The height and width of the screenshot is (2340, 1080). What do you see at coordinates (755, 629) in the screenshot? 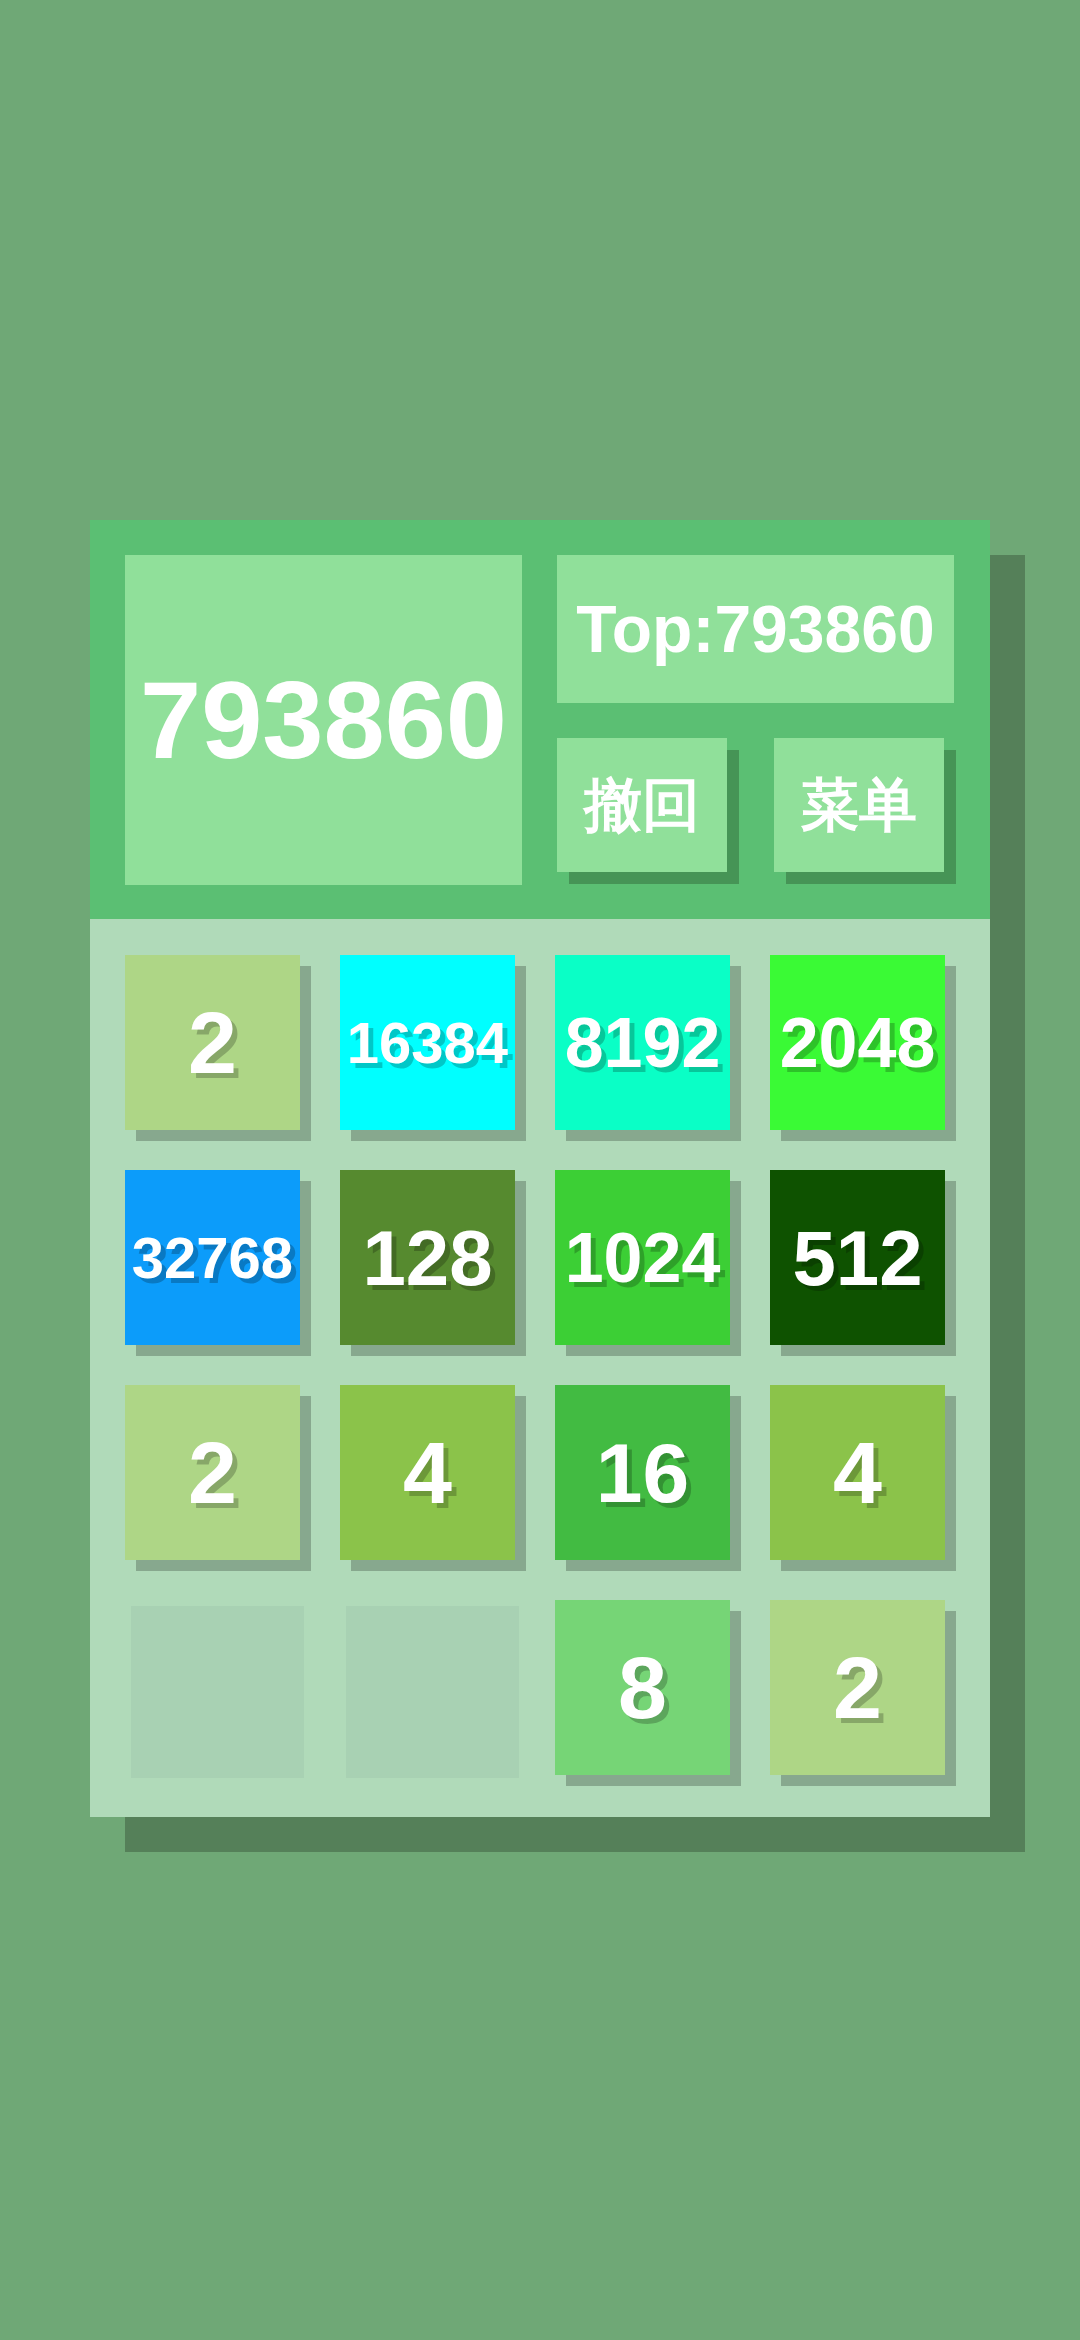
I see `best-score: Top:793860` at bounding box center [755, 629].